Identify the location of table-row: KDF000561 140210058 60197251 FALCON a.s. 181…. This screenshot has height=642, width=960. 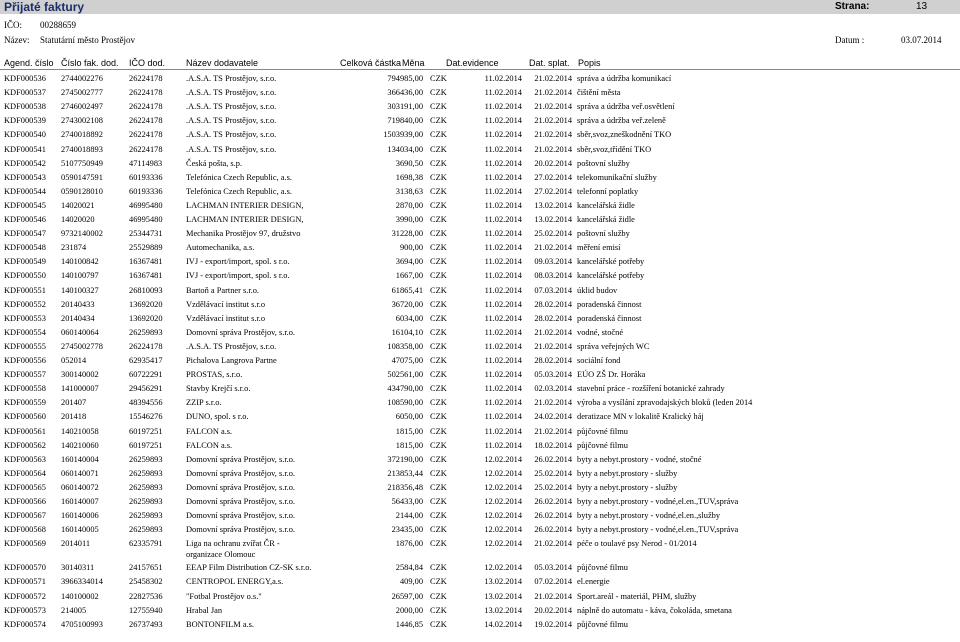
(480, 432).